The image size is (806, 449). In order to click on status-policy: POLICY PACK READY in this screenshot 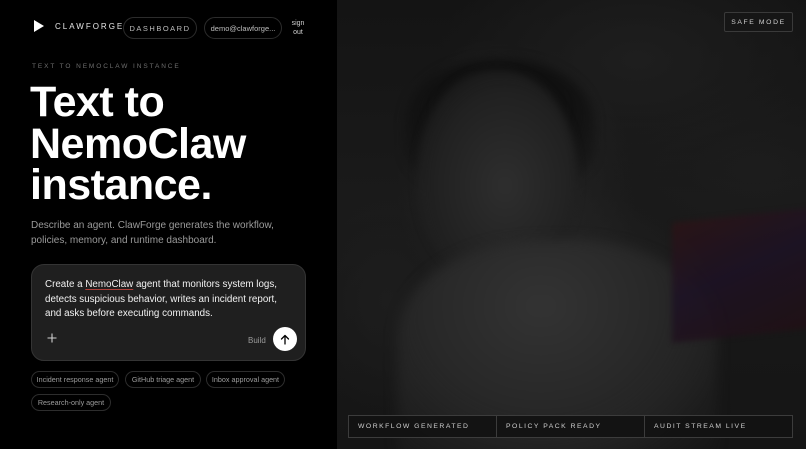, I will do `click(571, 426)`.